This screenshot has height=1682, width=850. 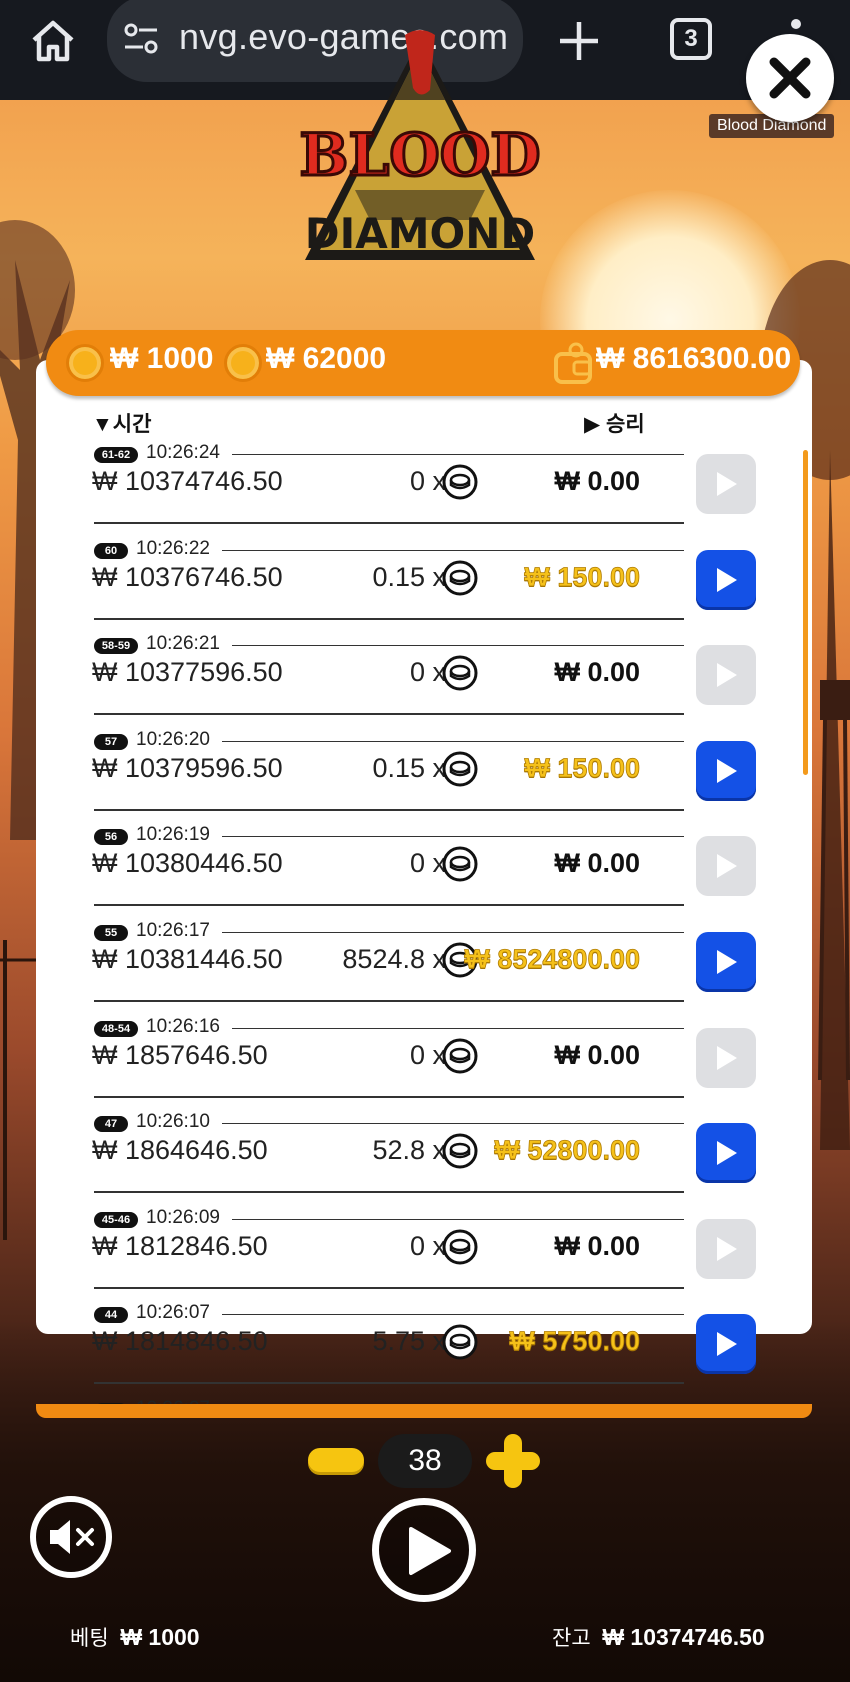 I want to click on summary-total-win: ₩ 62000, so click(x=326, y=358).